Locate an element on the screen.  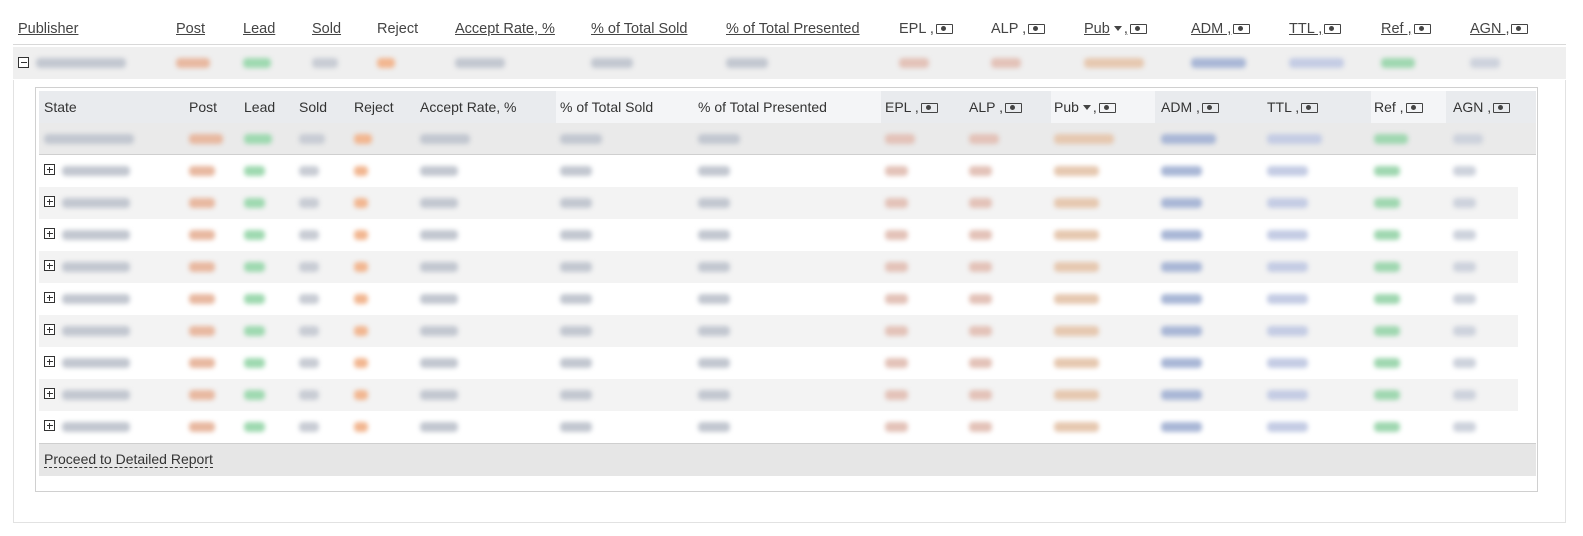
state-column-header-sold: Sold is located at coordinates (313, 107).